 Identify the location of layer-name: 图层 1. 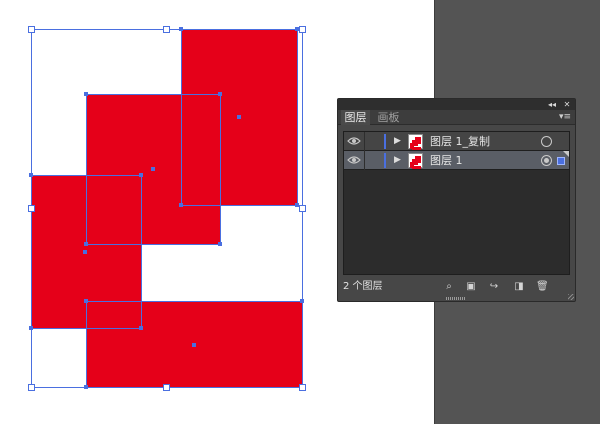
(446, 160).